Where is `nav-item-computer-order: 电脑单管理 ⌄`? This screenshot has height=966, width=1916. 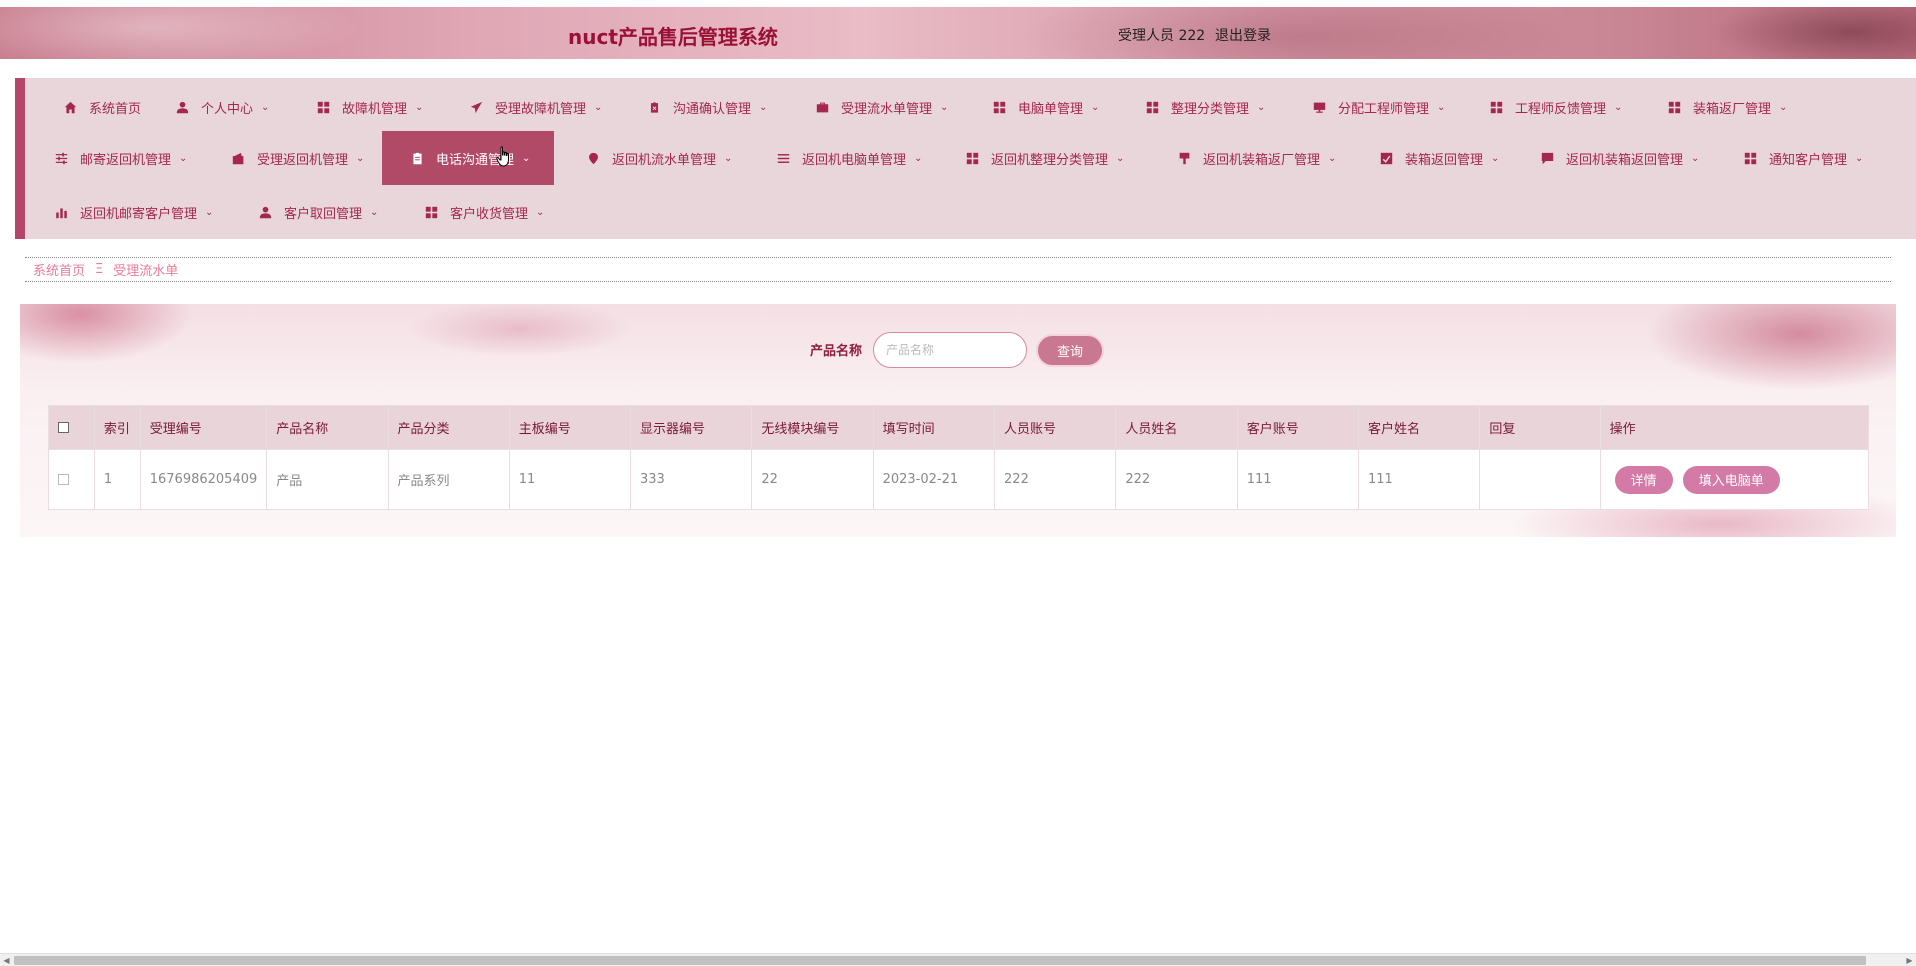
nav-item-computer-order: 电脑单管理 ⌄ is located at coordinates (1045, 107).